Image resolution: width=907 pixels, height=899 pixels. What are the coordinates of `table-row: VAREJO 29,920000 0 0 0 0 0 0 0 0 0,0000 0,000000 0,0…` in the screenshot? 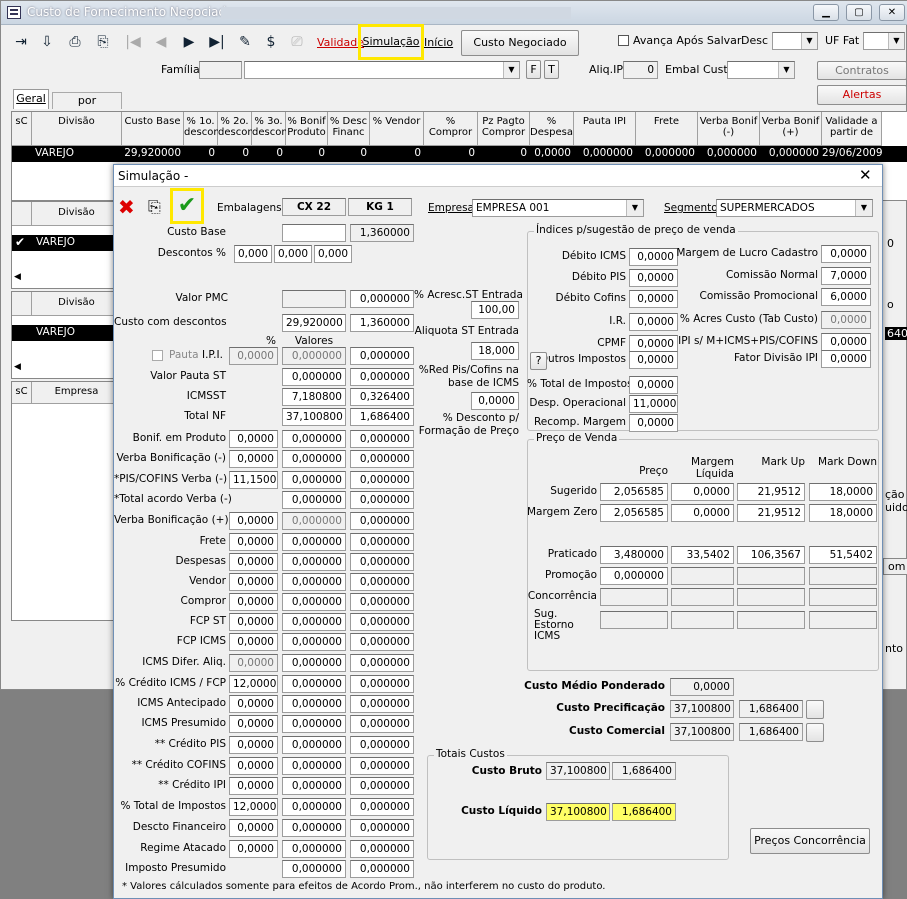 It's located at (459, 154).